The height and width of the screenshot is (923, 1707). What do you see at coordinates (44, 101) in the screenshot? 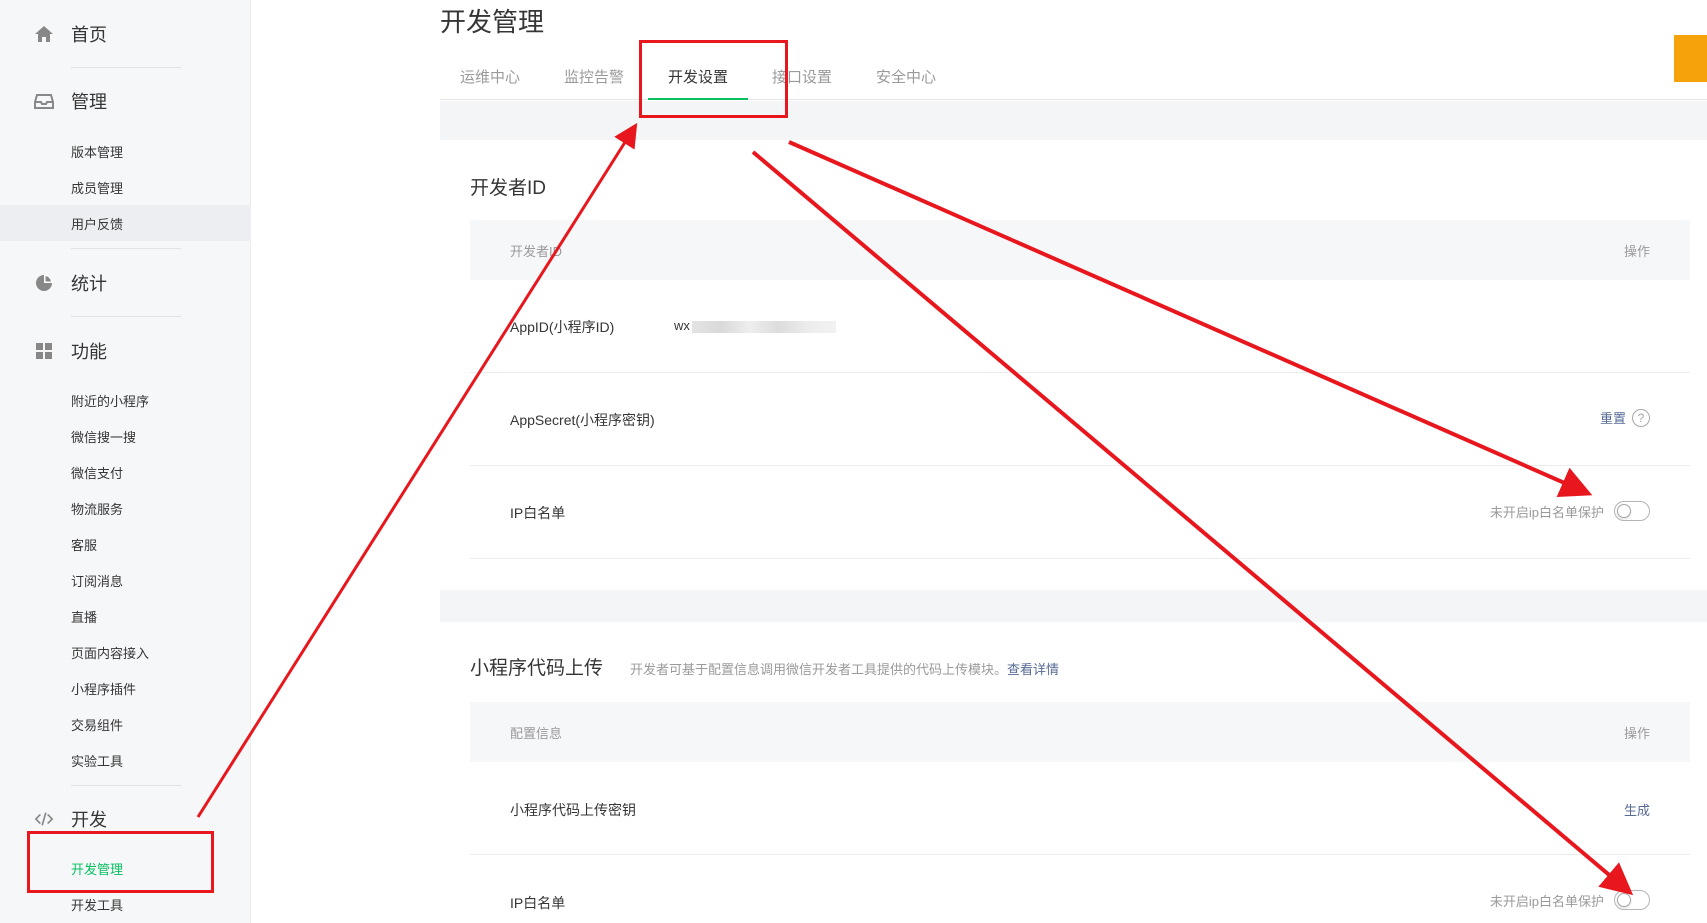
I see `inbox-icon` at bounding box center [44, 101].